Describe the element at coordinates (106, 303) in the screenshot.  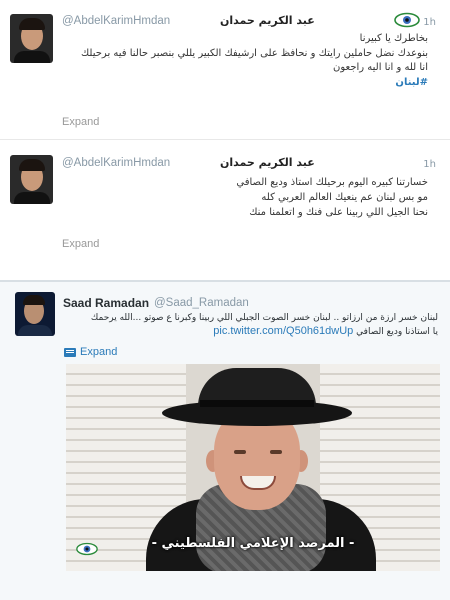
I see `user-name: Saad Ramadan` at that location.